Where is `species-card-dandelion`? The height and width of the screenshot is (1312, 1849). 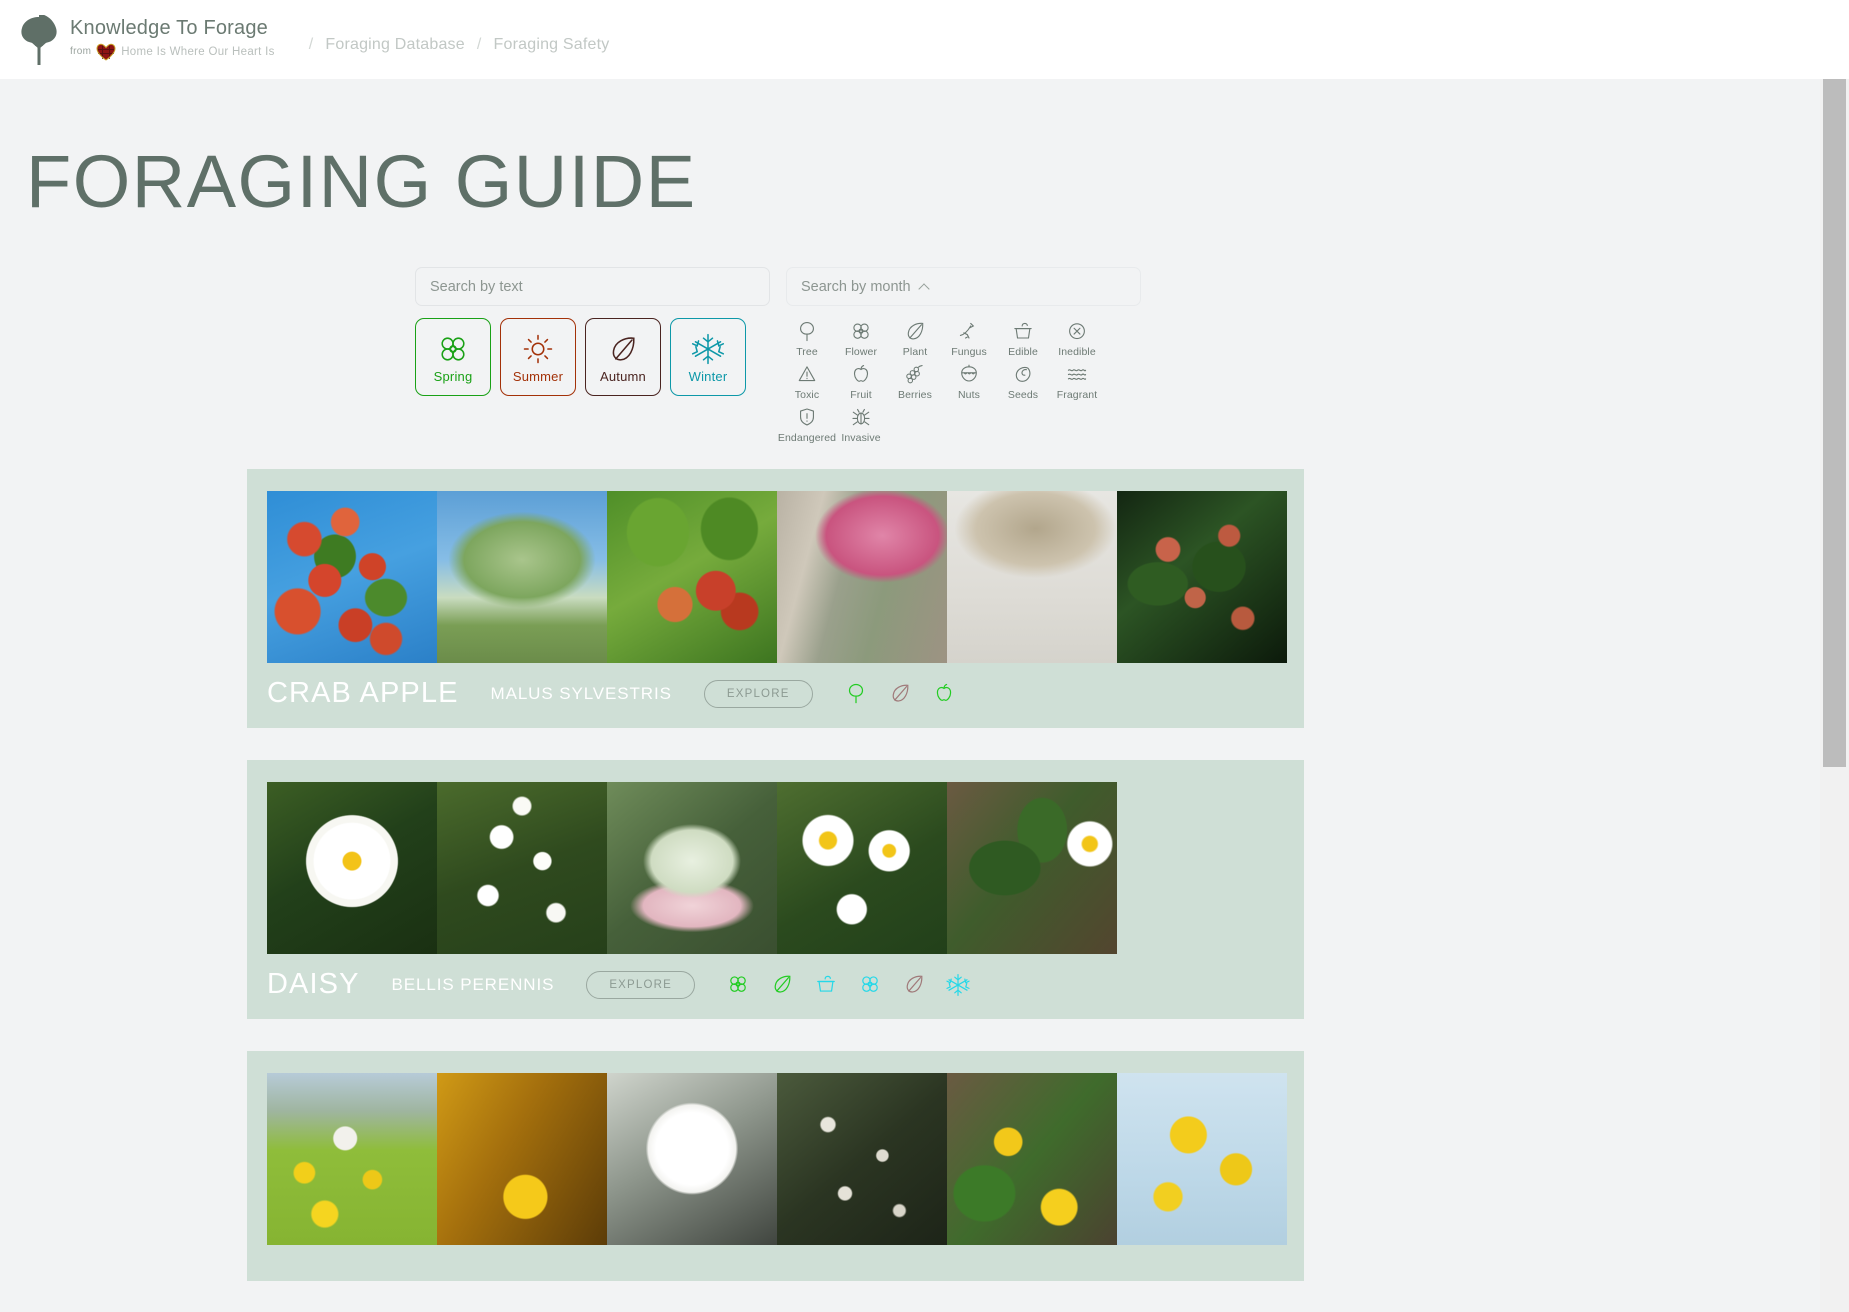
species-card-dandelion is located at coordinates (775, 1166).